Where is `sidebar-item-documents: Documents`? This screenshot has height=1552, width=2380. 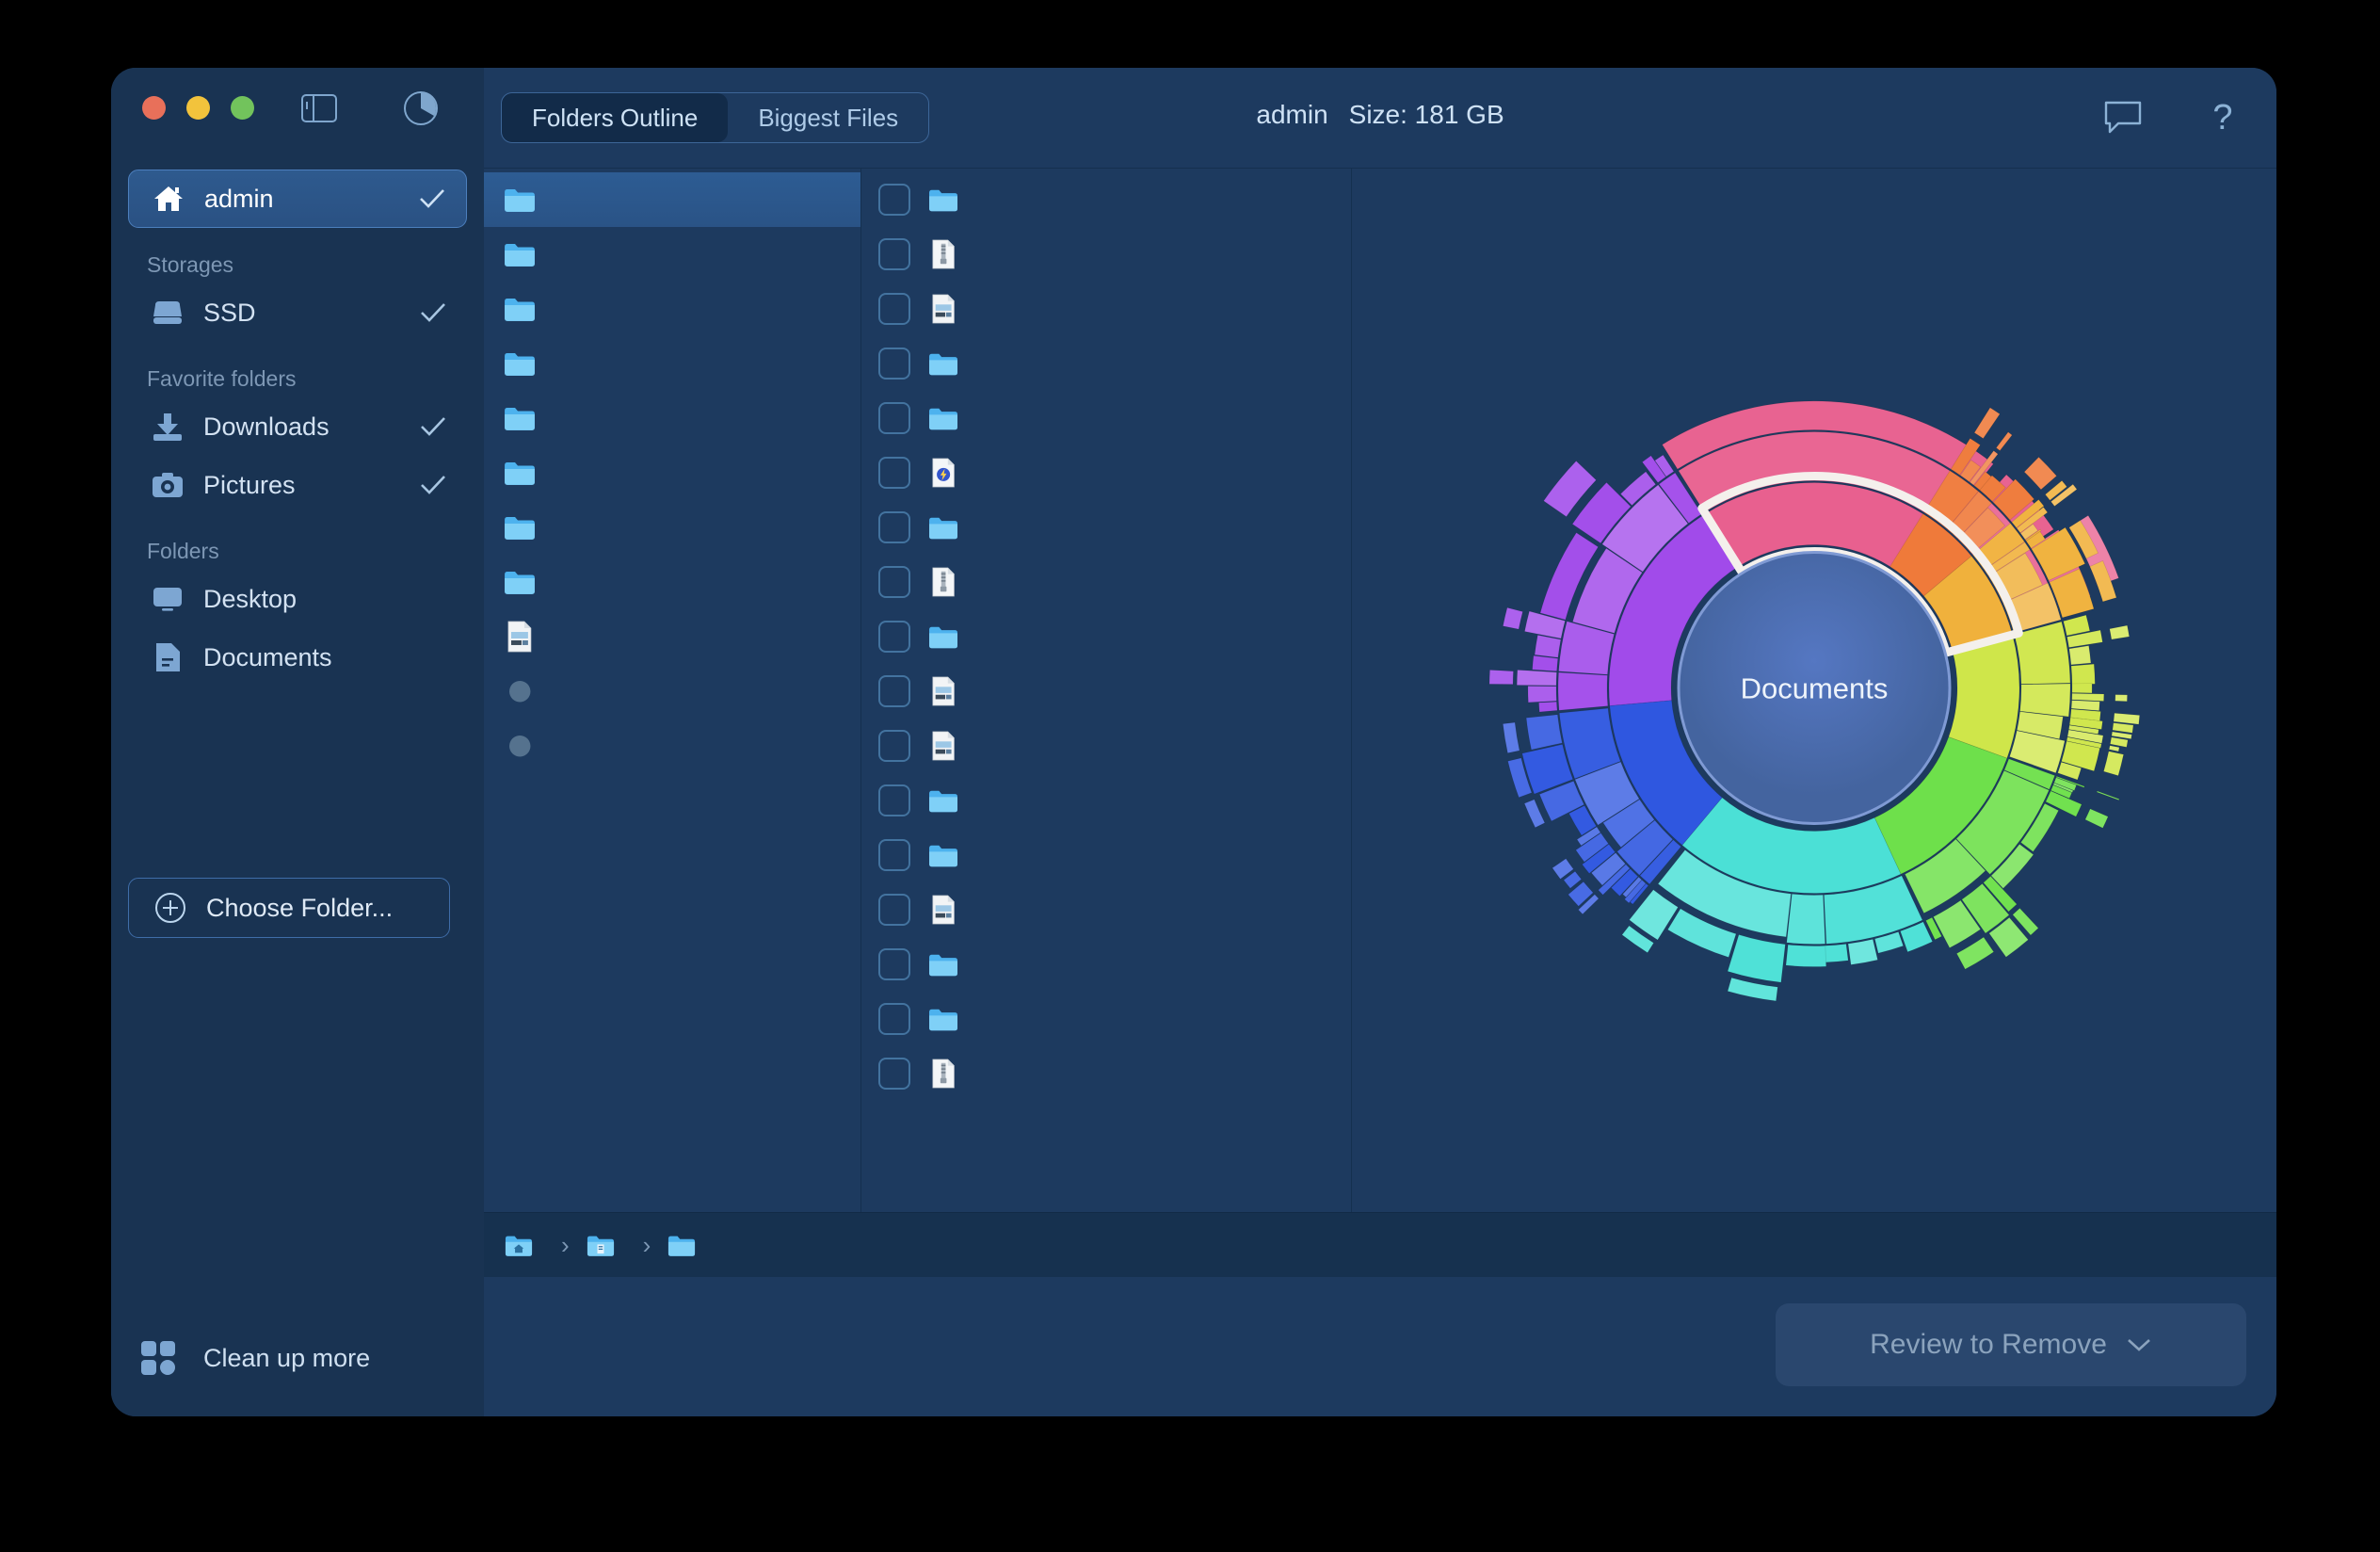 sidebar-item-documents: Documents is located at coordinates (297, 657).